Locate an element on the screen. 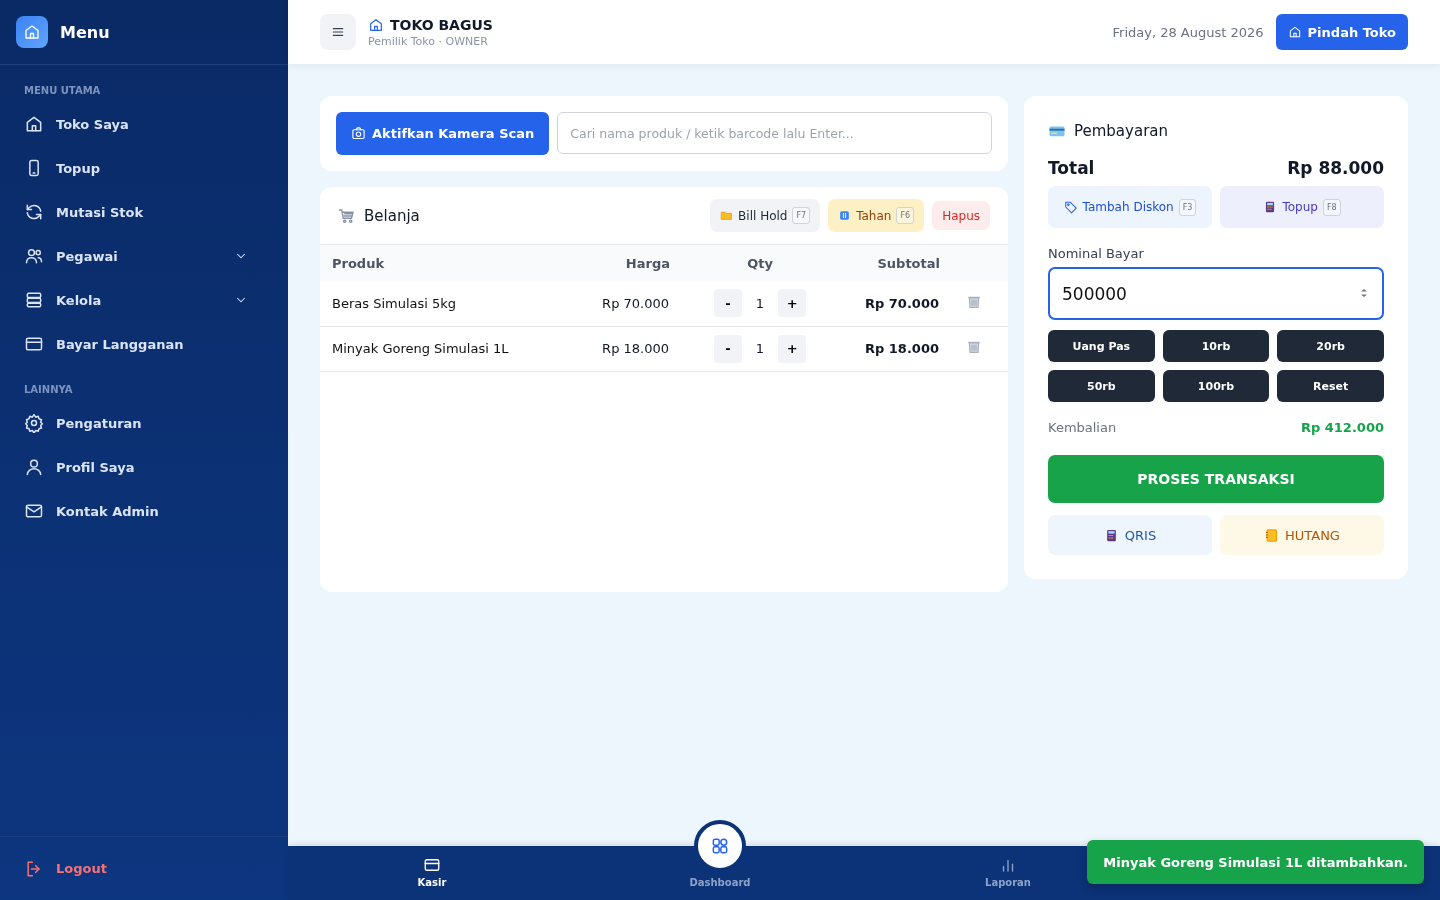 The image size is (1440, 900). bottom-nav-tab: Laporan is located at coordinates (1008, 873).